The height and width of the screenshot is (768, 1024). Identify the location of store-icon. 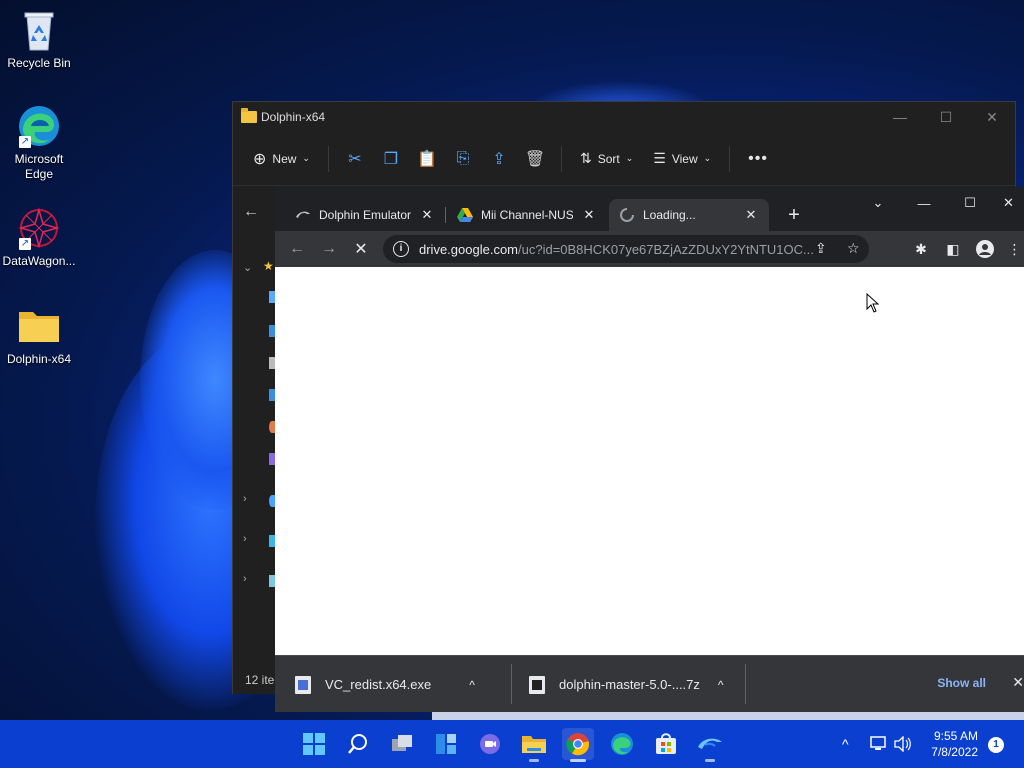
(666, 744).